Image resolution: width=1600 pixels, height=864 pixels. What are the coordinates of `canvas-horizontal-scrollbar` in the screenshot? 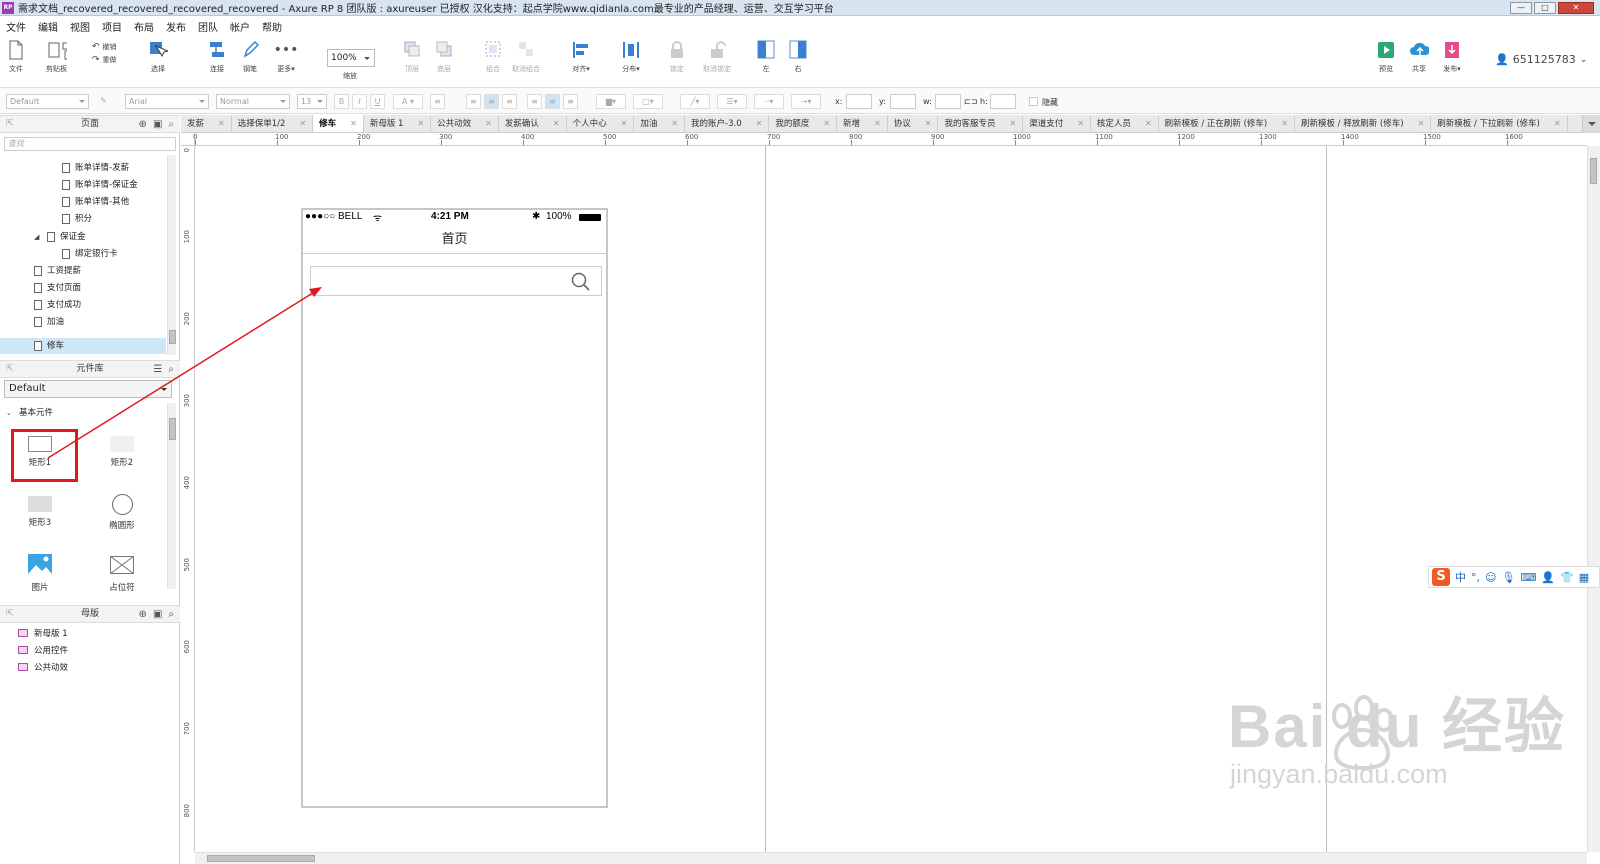 It's located at (891, 858).